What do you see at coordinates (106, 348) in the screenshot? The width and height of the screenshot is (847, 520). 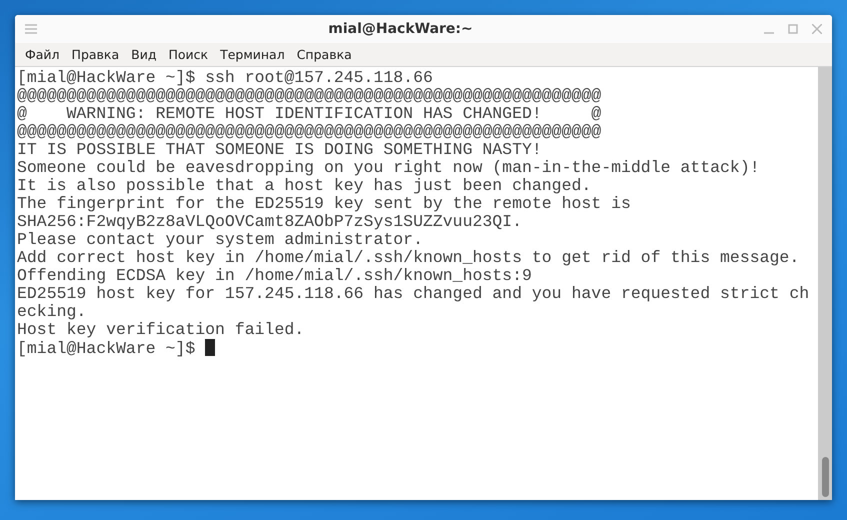 I see `terminal-prompt: [mial@HackWare ~]$` at bounding box center [106, 348].